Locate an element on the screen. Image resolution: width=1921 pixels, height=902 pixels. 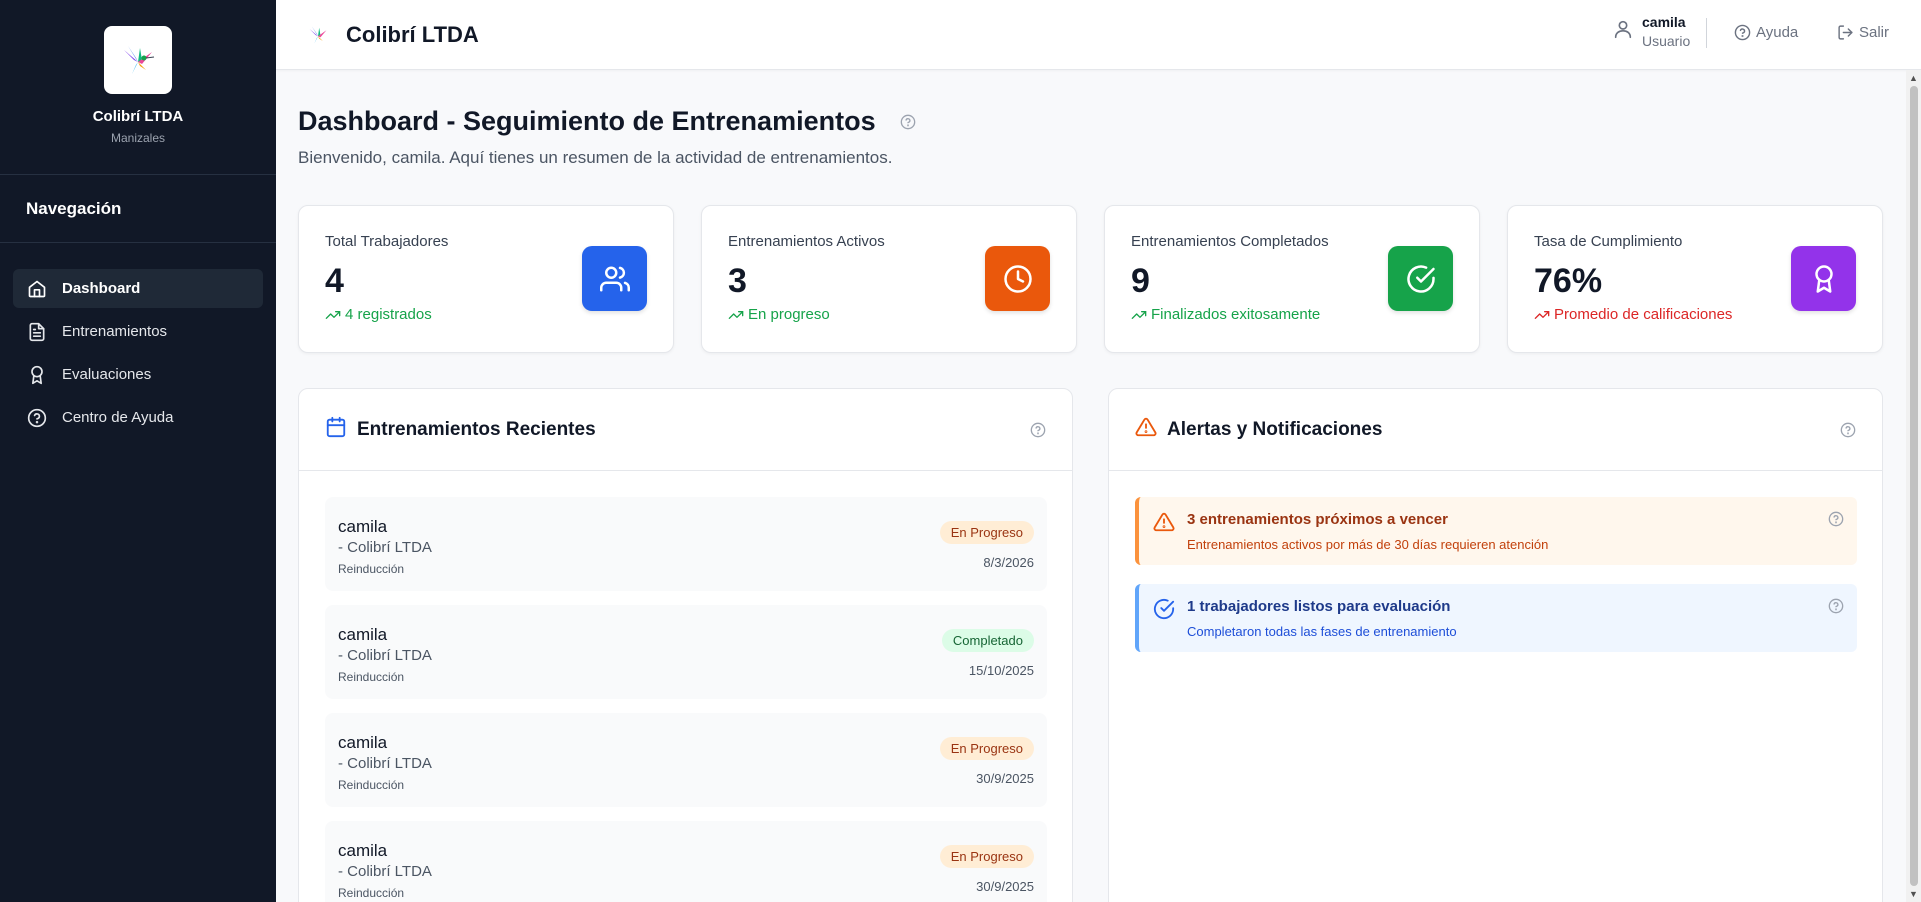
logout-button: Salir is located at coordinates (1863, 32).